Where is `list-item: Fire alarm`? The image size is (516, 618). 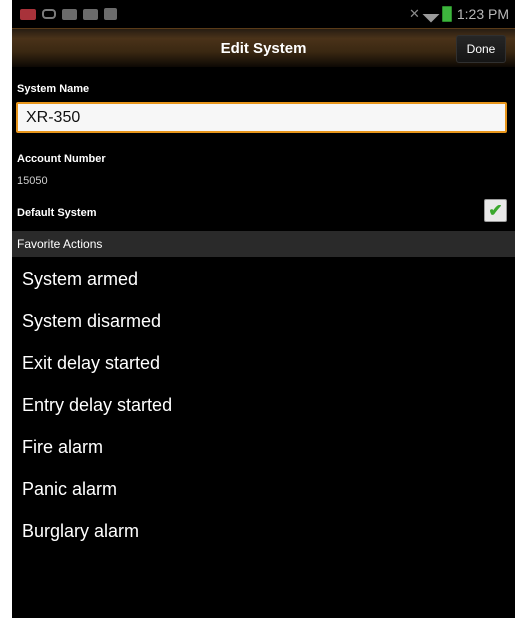
list-item: Fire alarm is located at coordinates (263, 447).